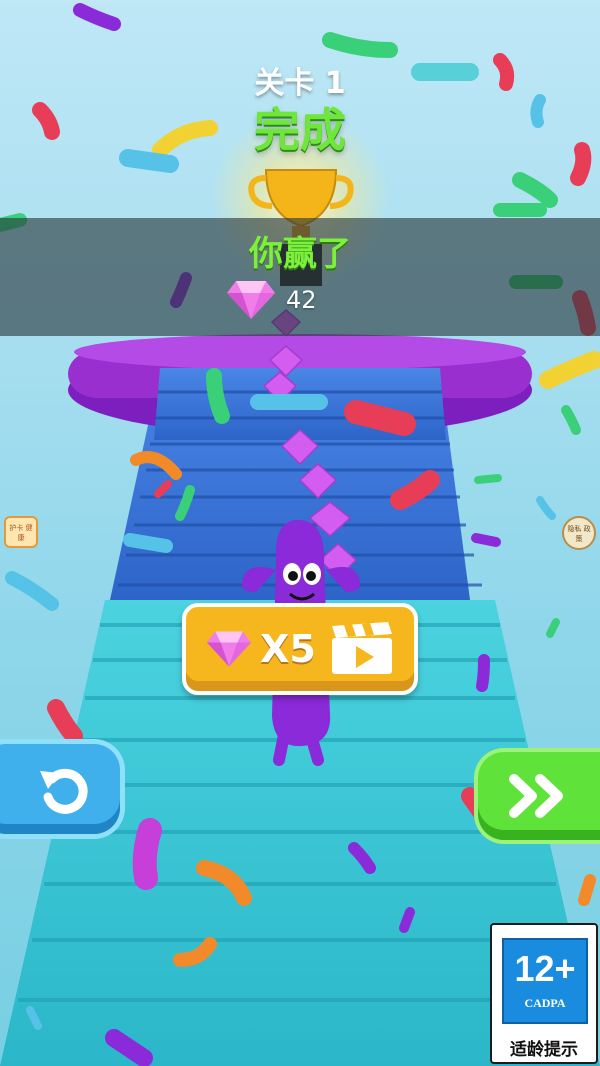 The width and height of the screenshot is (600, 1066). I want to click on gem-counter: 42, so click(271, 300).